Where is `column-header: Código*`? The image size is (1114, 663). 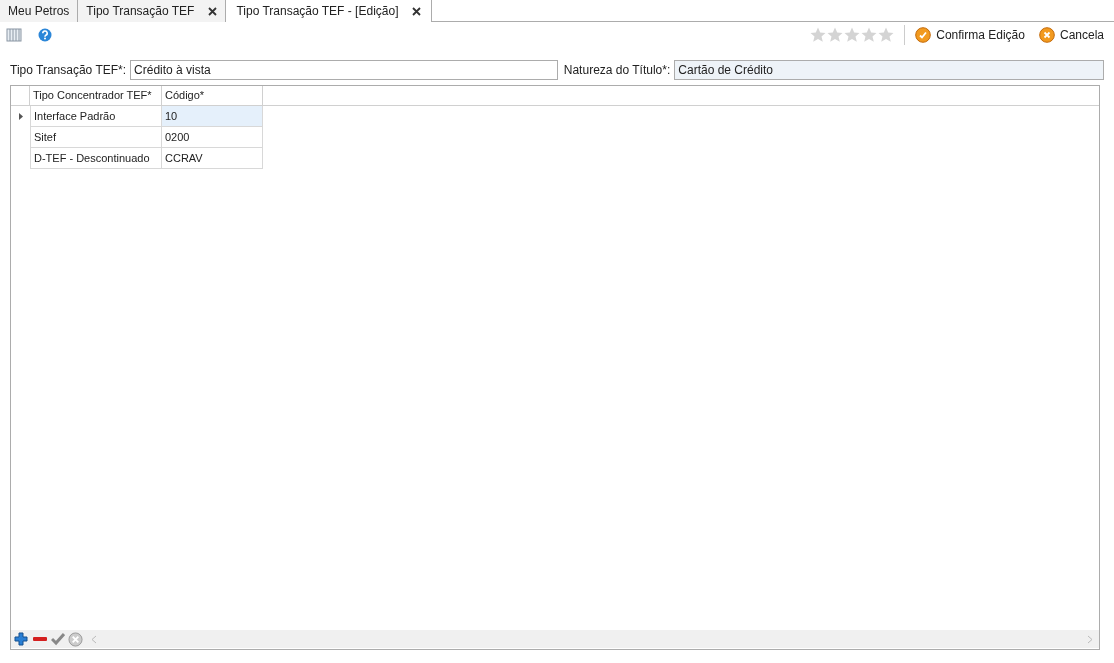
column-header: Código* is located at coordinates (212, 95).